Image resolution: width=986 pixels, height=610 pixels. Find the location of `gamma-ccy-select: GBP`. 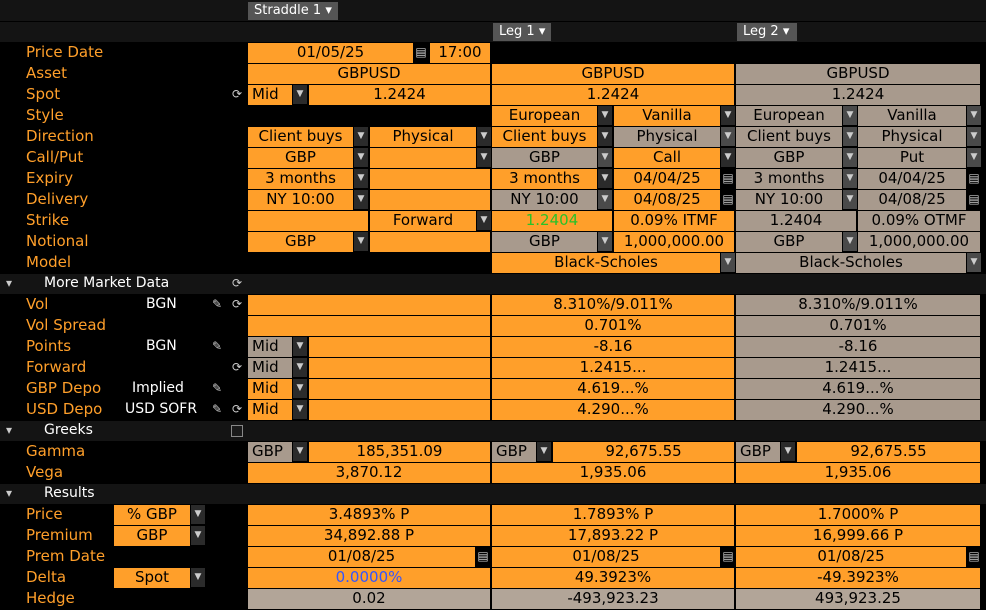

gamma-ccy-select: GBP is located at coordinates (270, 452).